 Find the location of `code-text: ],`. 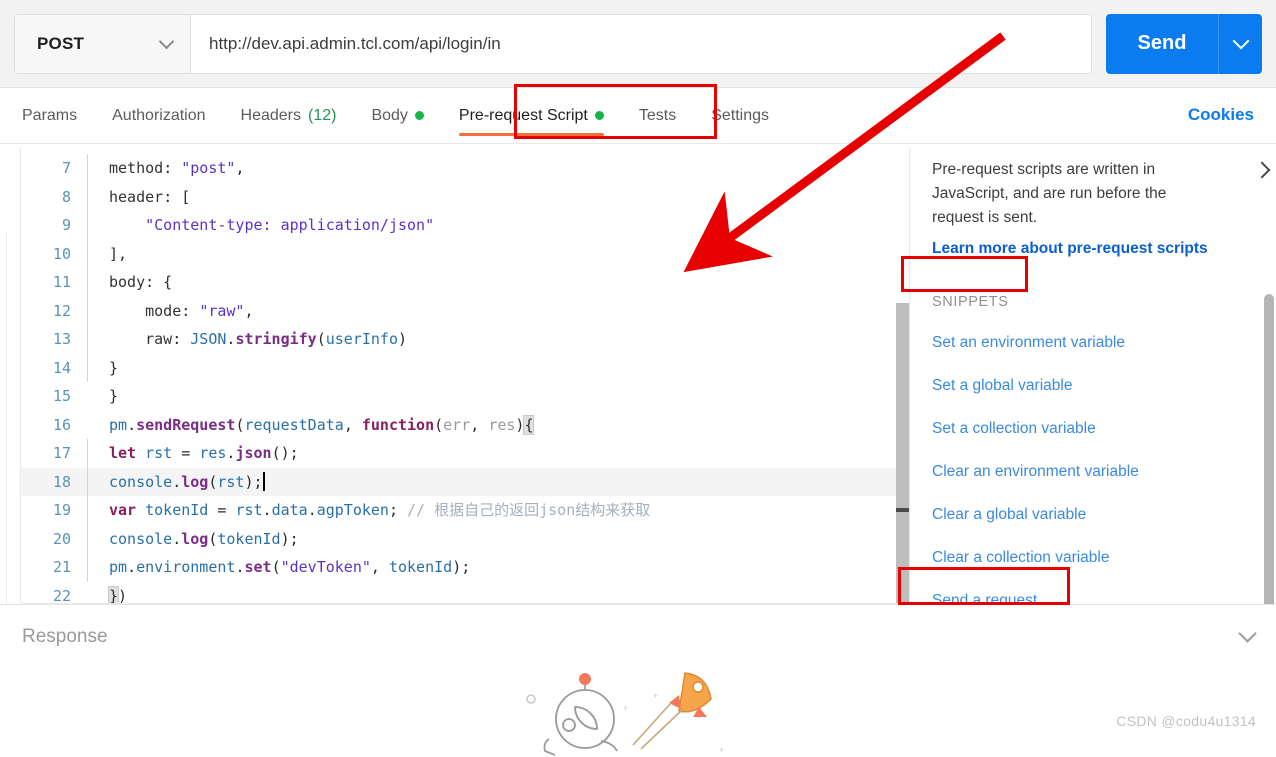

code-text: ], is located at coordinates (118, 253).